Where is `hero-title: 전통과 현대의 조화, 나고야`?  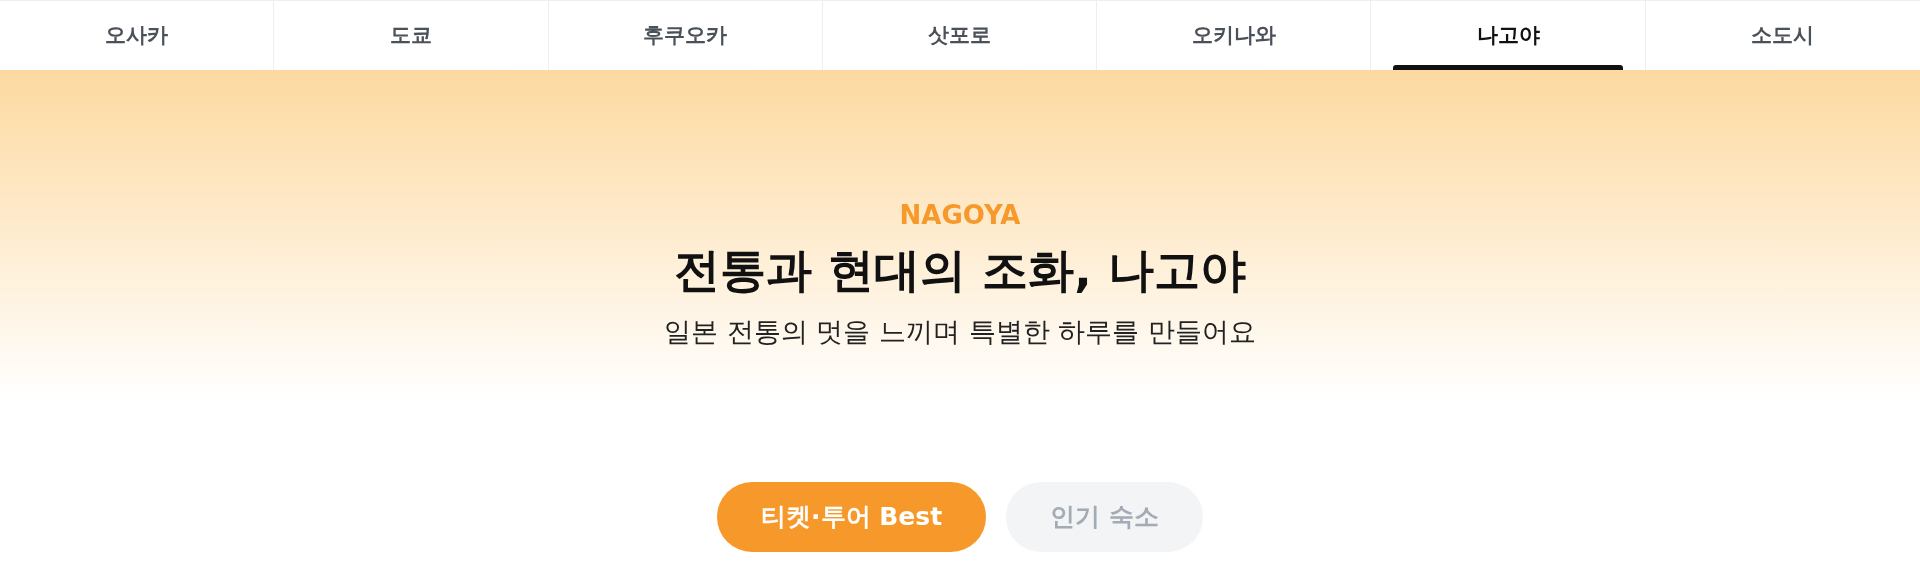
hero-title: 전통과 현대의 조화, 나고야 is located at coordinates (960, 271).